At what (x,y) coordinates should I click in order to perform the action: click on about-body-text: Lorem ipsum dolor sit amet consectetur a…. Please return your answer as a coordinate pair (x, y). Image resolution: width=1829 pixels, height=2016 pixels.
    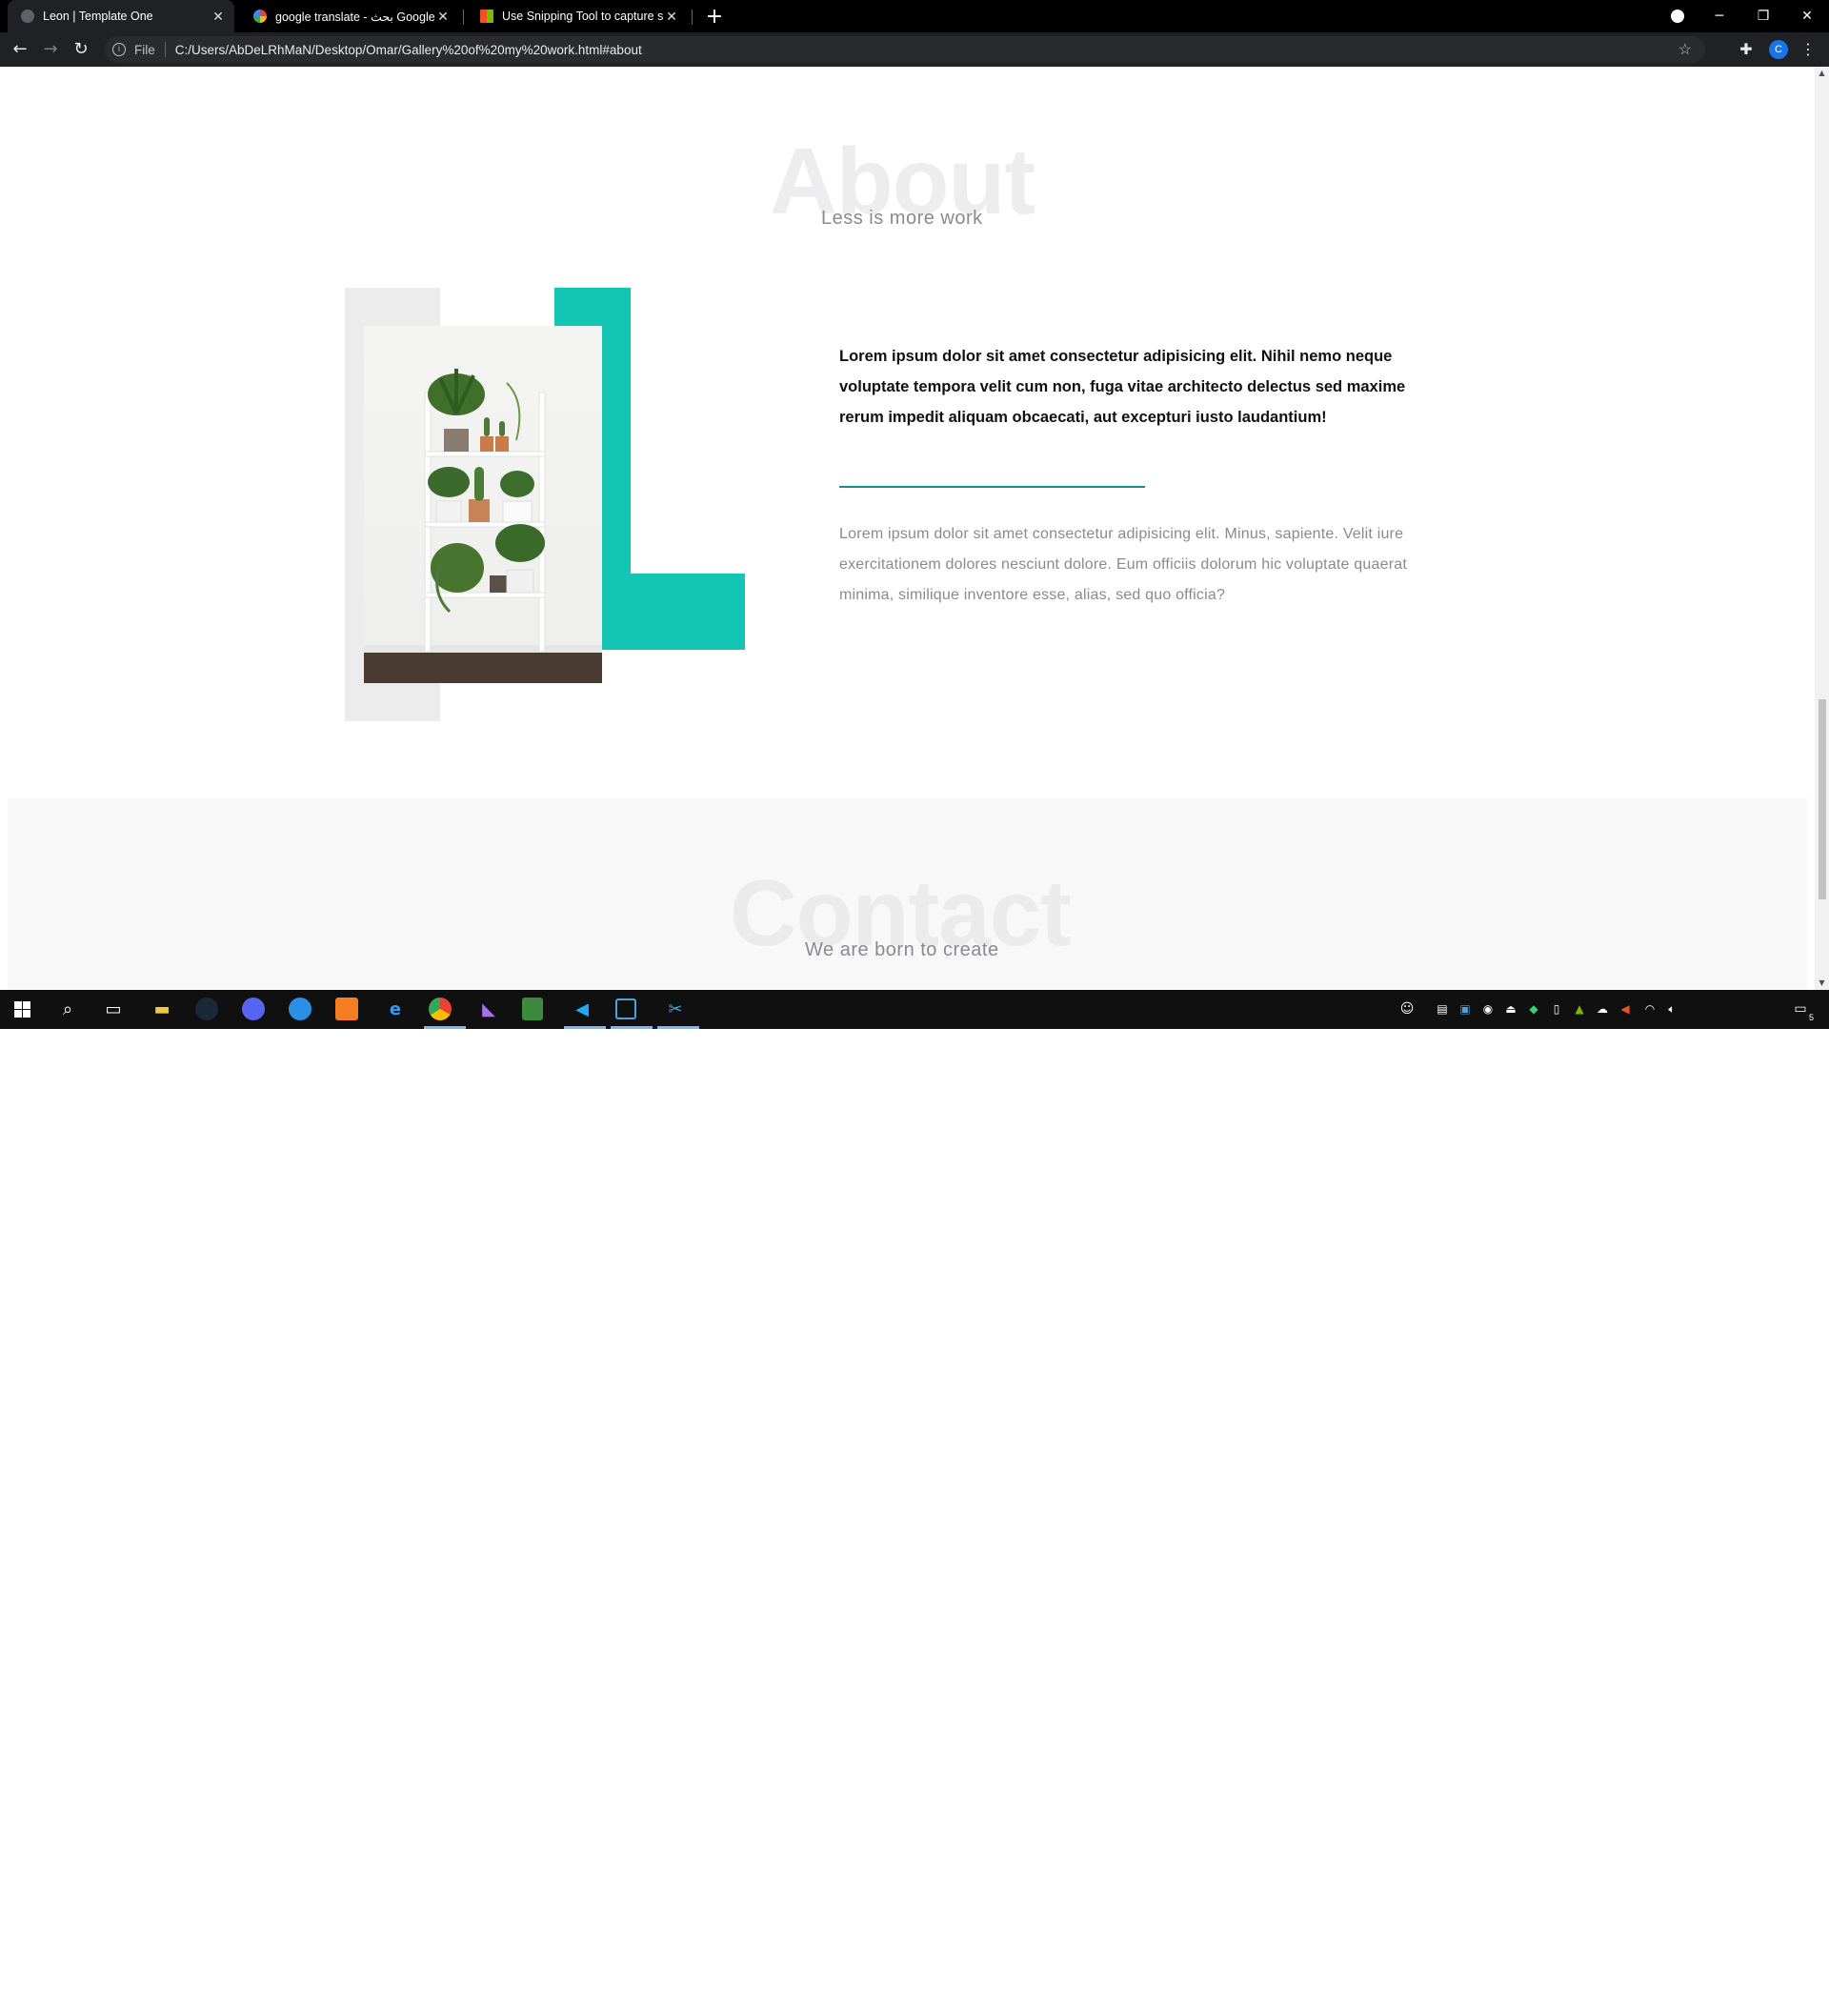
    Looking at the image, I should click on (1123, 564).